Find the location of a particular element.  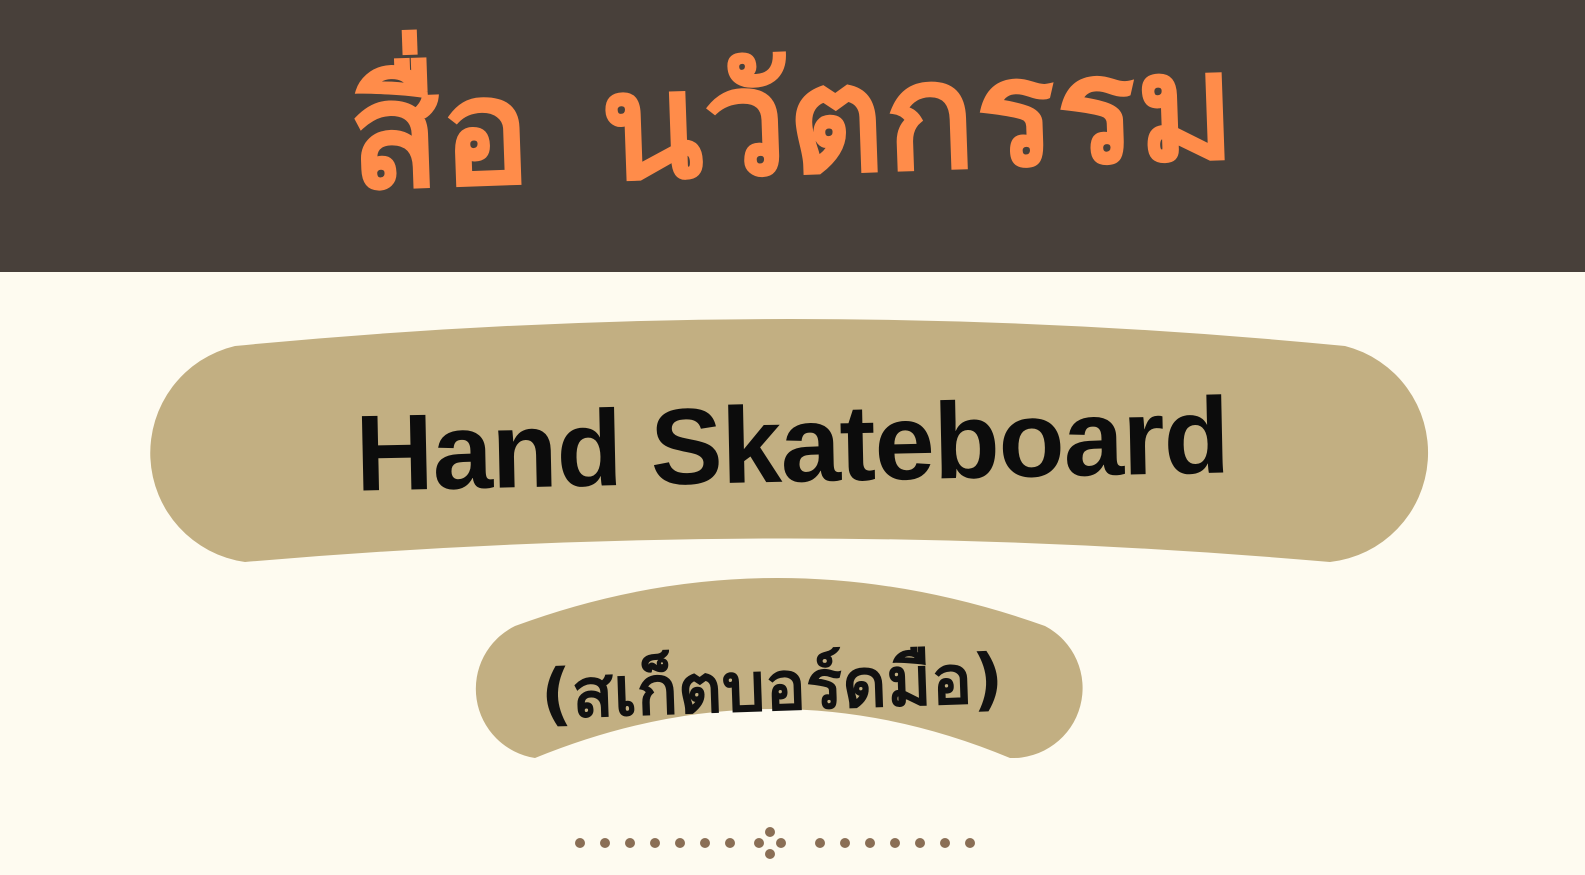

flower-ornament-icon is located at coordinates (770, 843).